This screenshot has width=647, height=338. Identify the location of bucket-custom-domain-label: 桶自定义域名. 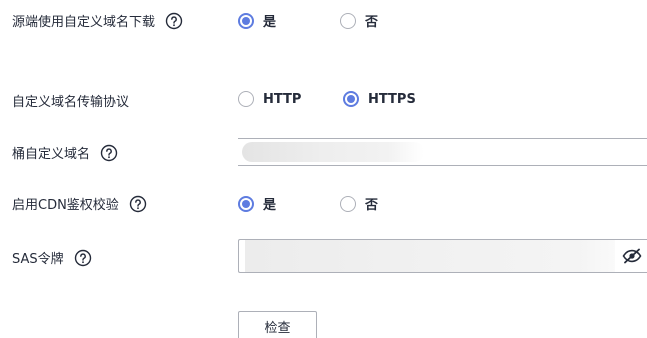
(51, 154).